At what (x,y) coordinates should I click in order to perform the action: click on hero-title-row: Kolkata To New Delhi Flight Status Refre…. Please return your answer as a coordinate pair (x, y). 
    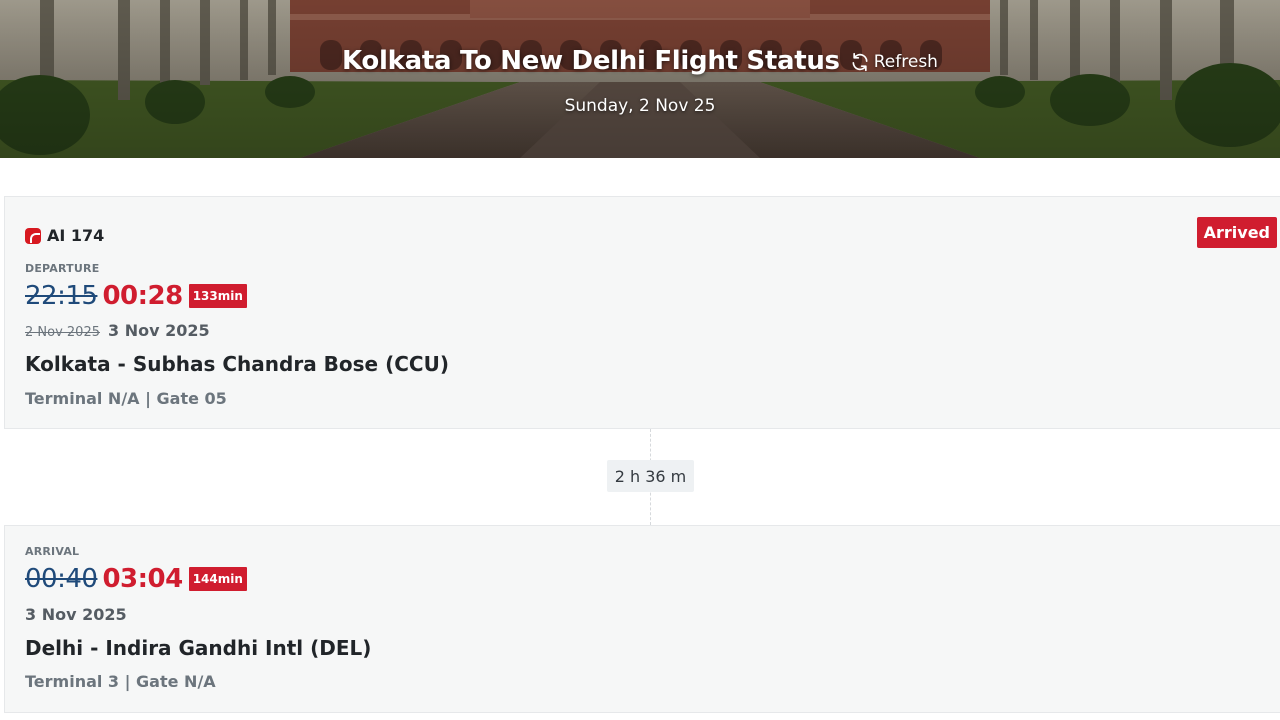
    Looking at the image, I should click on (640, 61).